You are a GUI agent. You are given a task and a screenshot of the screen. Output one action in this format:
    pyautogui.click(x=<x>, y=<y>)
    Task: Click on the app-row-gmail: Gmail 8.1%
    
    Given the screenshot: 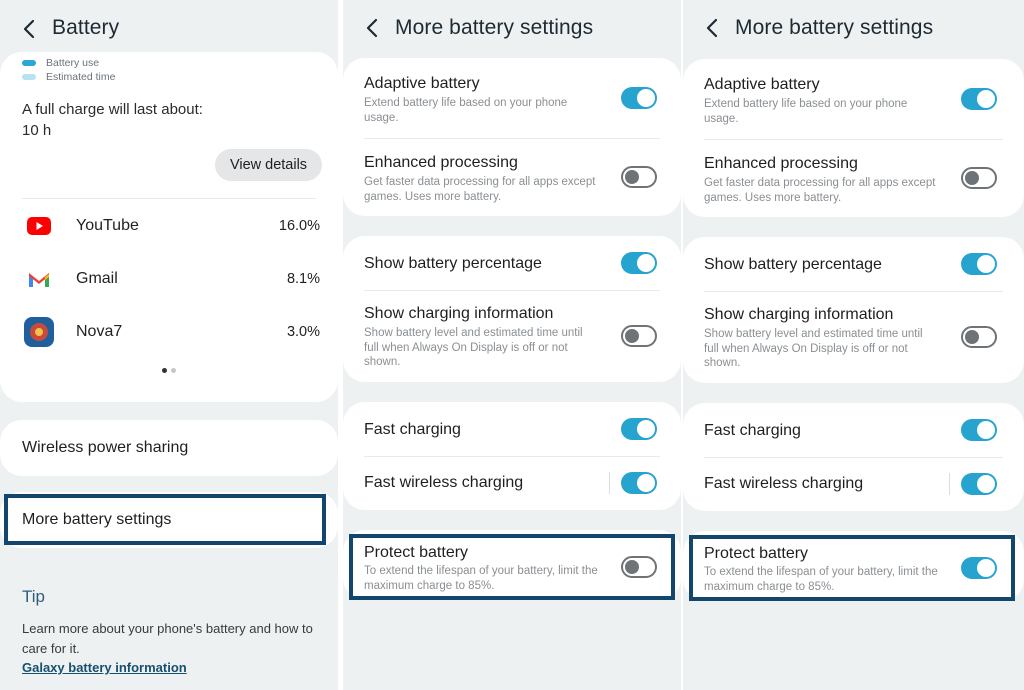 What is the action you would take?
    pyautogui.click(x=171, y=279)
    